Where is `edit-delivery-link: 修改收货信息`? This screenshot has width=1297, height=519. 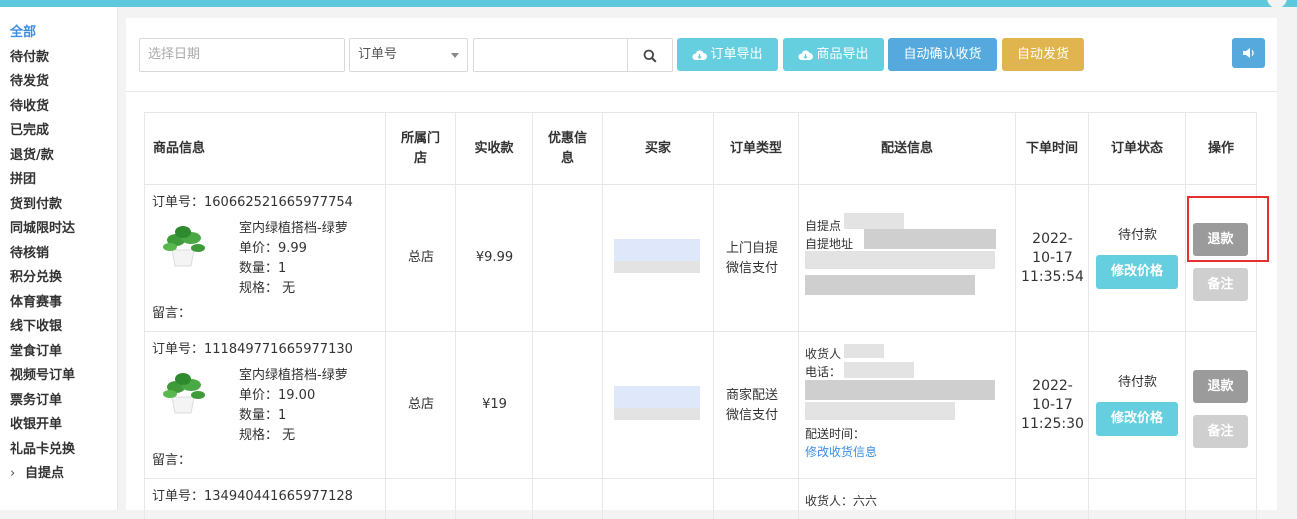
edit-delivery-link: 修改收货信息 is located at coordinates (841, 452).